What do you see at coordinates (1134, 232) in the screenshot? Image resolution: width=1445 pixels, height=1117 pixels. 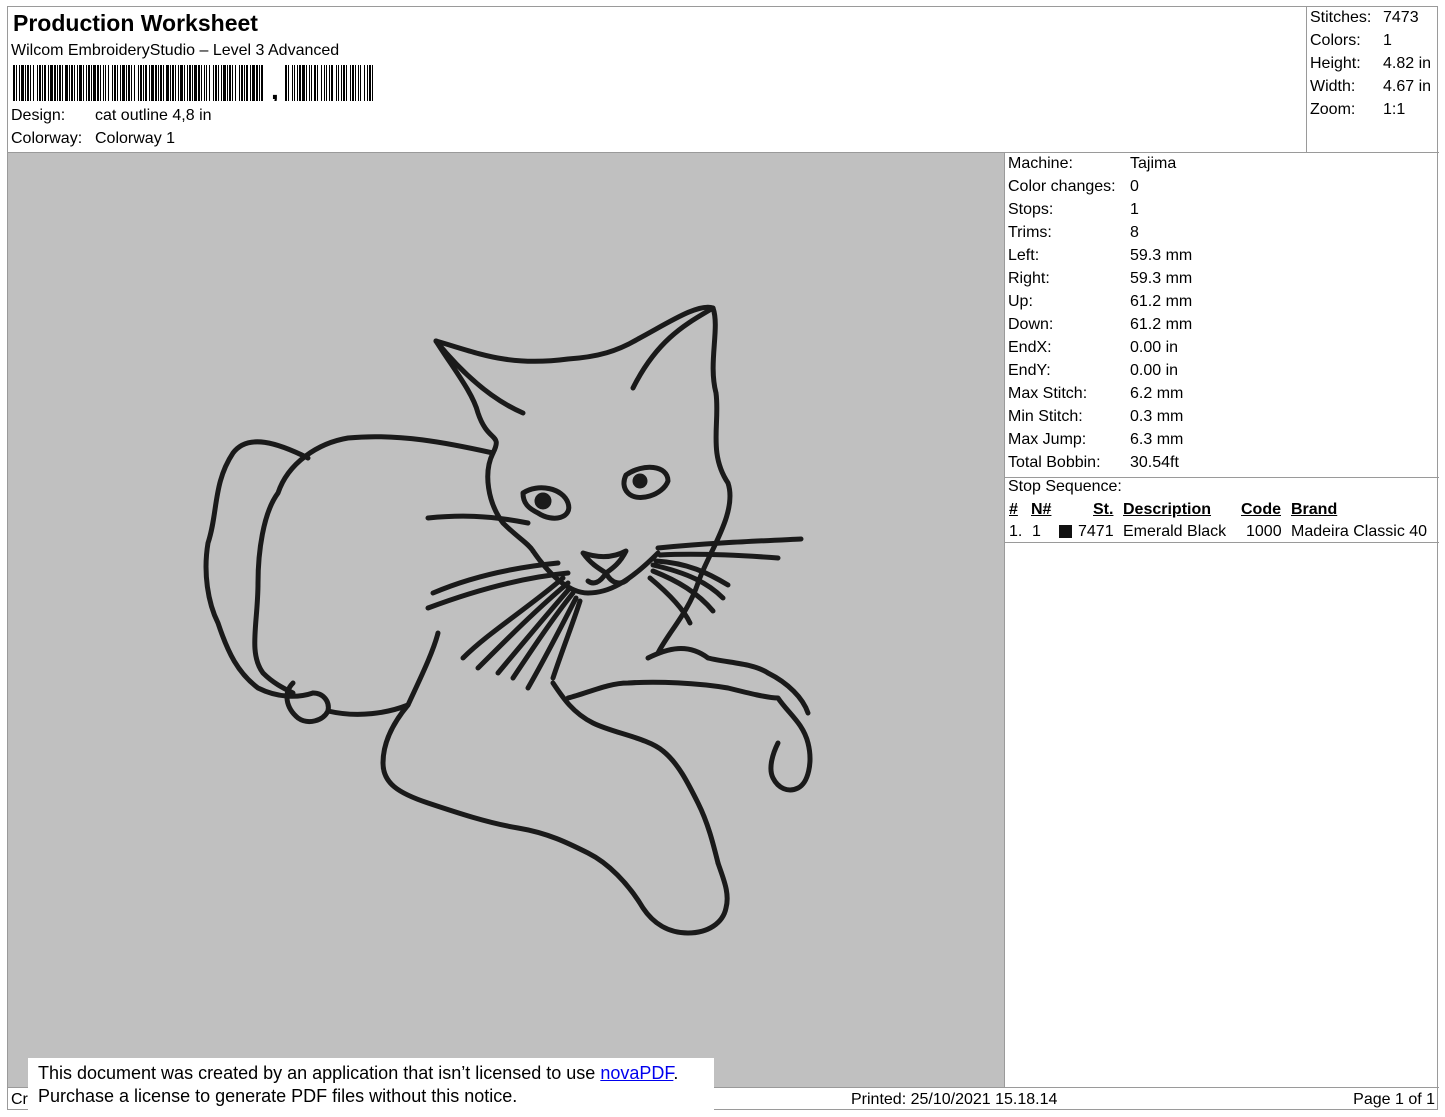 I see `info-value: 8` at bounding box center [1134, 232].